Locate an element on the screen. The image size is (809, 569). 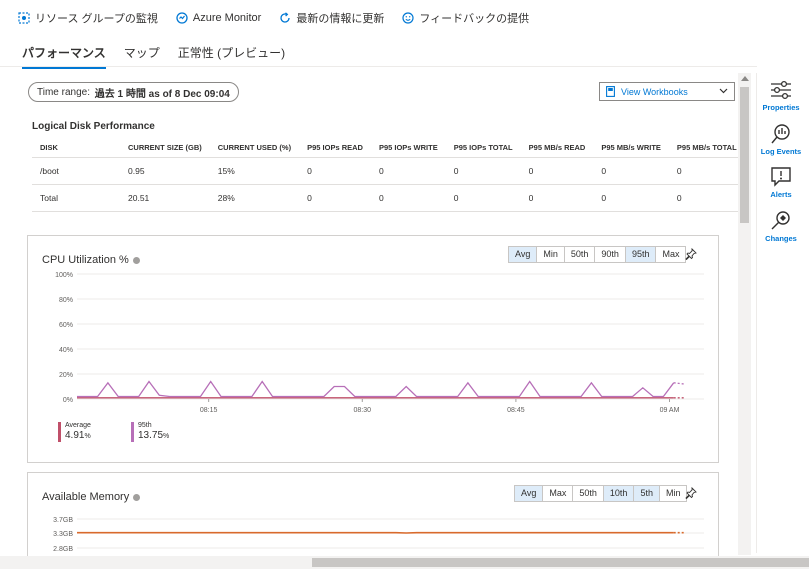
scroll-up-arrow is located at coordinates (745, 78).